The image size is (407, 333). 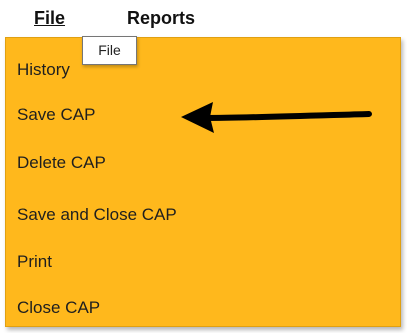 What do you see at coordinates (34, 262) in the screenshot?
I see `menu-item-print: Print` at bounding box center [34, 262].